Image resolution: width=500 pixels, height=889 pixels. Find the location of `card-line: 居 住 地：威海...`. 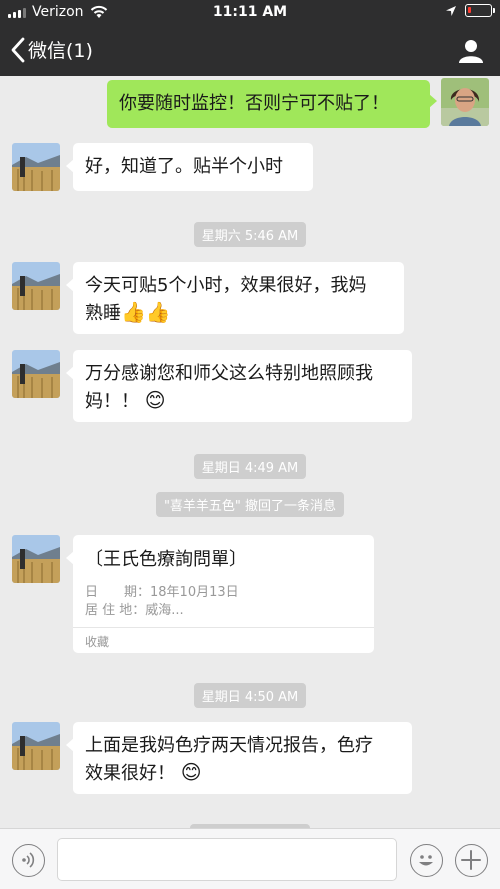

card-line: 居 住 地：威海... is located at coordinates (134, 610).